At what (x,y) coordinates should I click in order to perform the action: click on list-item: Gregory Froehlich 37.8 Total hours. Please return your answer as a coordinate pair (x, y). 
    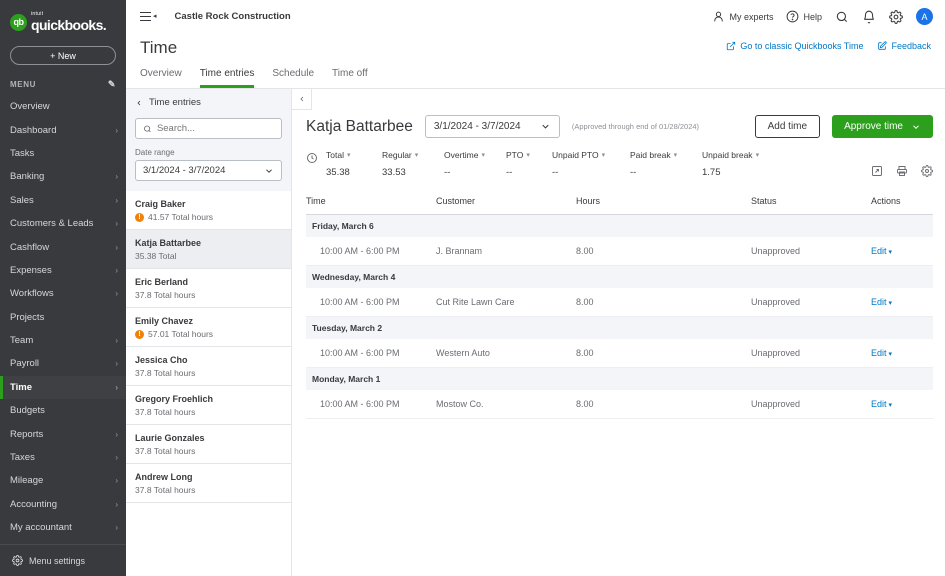
    Looking at the image, I should click on (208, 405).